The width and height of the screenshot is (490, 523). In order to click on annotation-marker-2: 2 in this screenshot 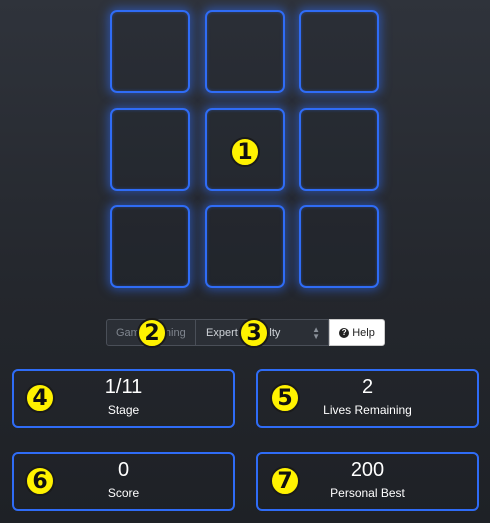, I will do `click(152, 333)`.